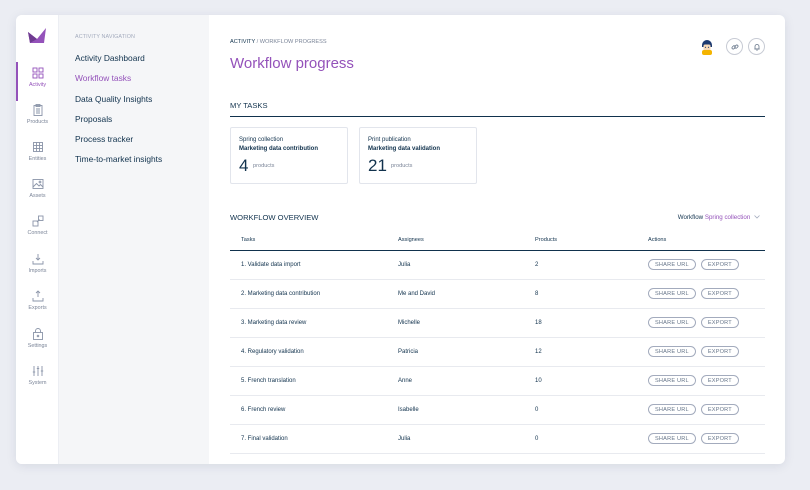  Describe the element at coordinates (279, 149) in the screenshot. I see `task-card-step: Marketing data contribution` at that location.